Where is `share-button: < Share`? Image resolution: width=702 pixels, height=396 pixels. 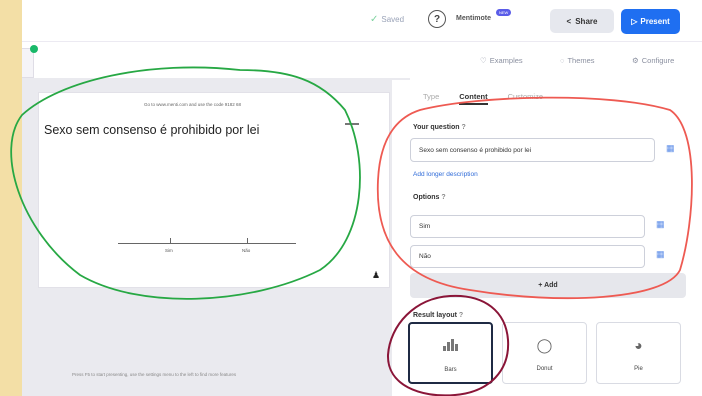
share-button: < Share is located at coordinates (582, 21).